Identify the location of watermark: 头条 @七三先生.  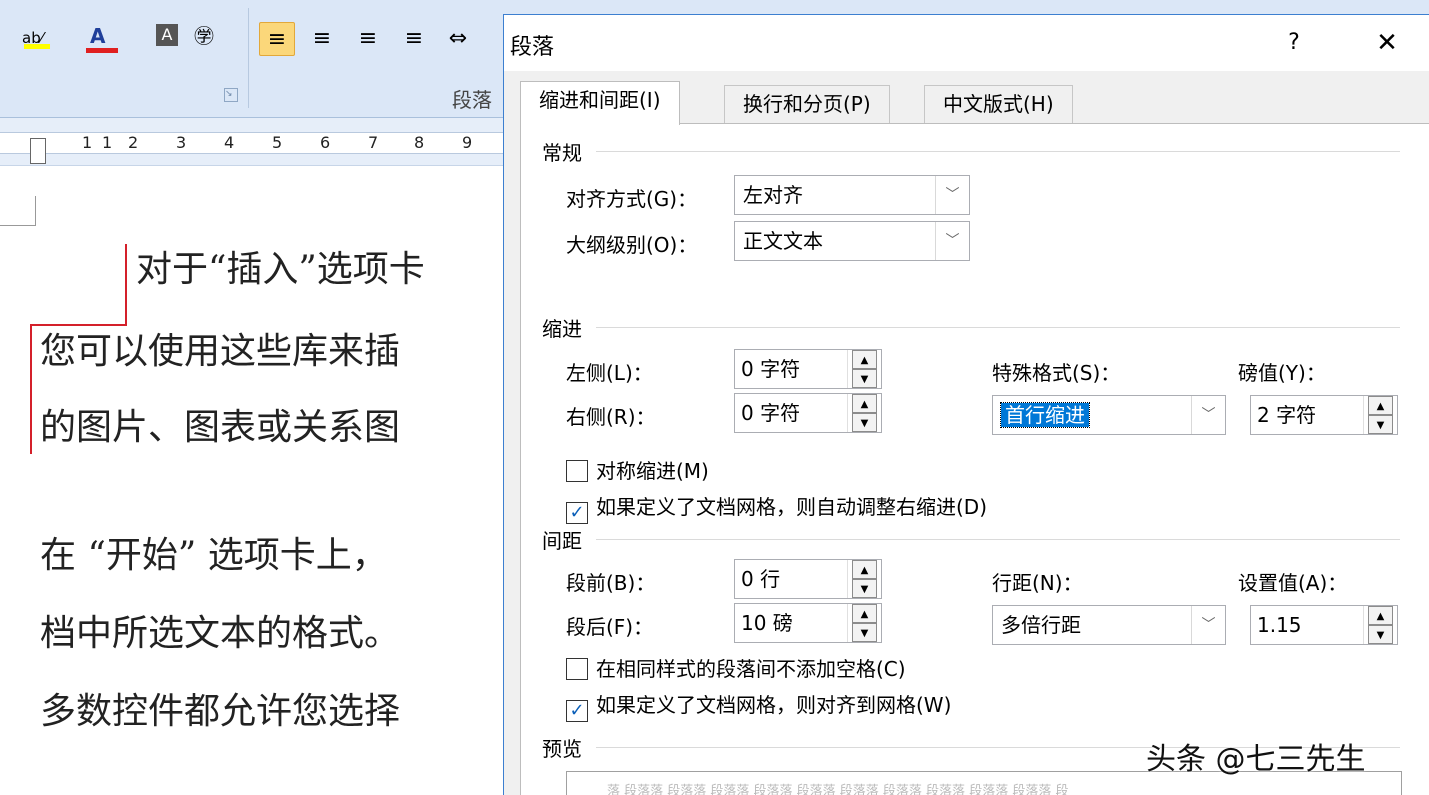
(1256, 759).